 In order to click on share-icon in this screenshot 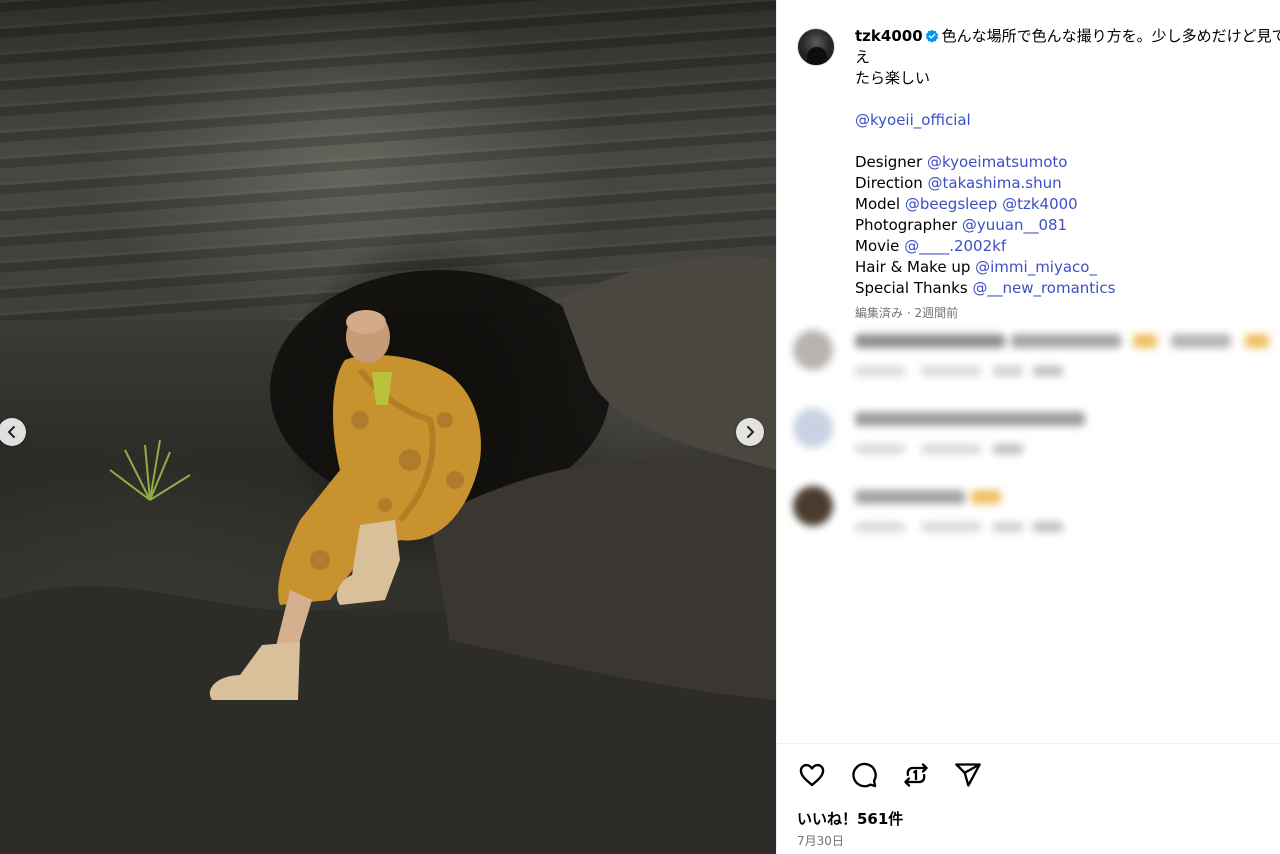, I will do `click(968, 775)`.